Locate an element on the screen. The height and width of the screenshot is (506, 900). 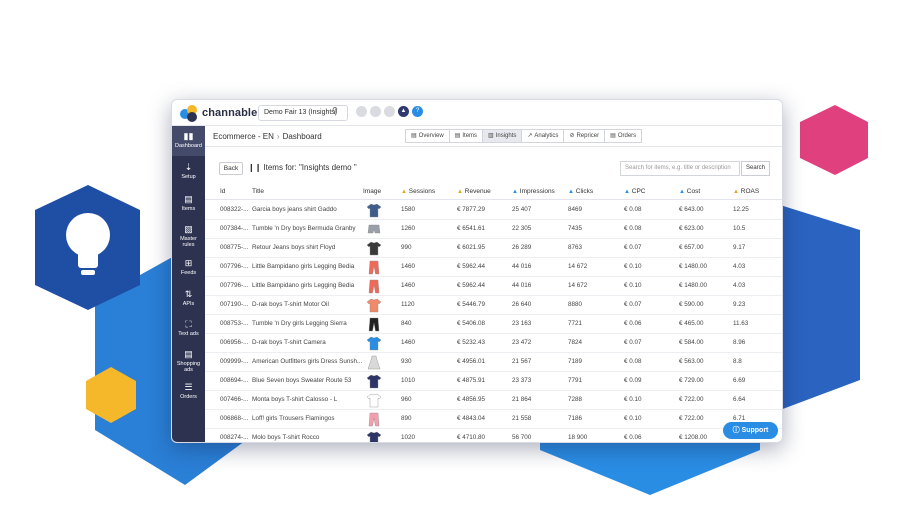
breadcrumb-page: Dashboard is located at coordinates (302, 136).